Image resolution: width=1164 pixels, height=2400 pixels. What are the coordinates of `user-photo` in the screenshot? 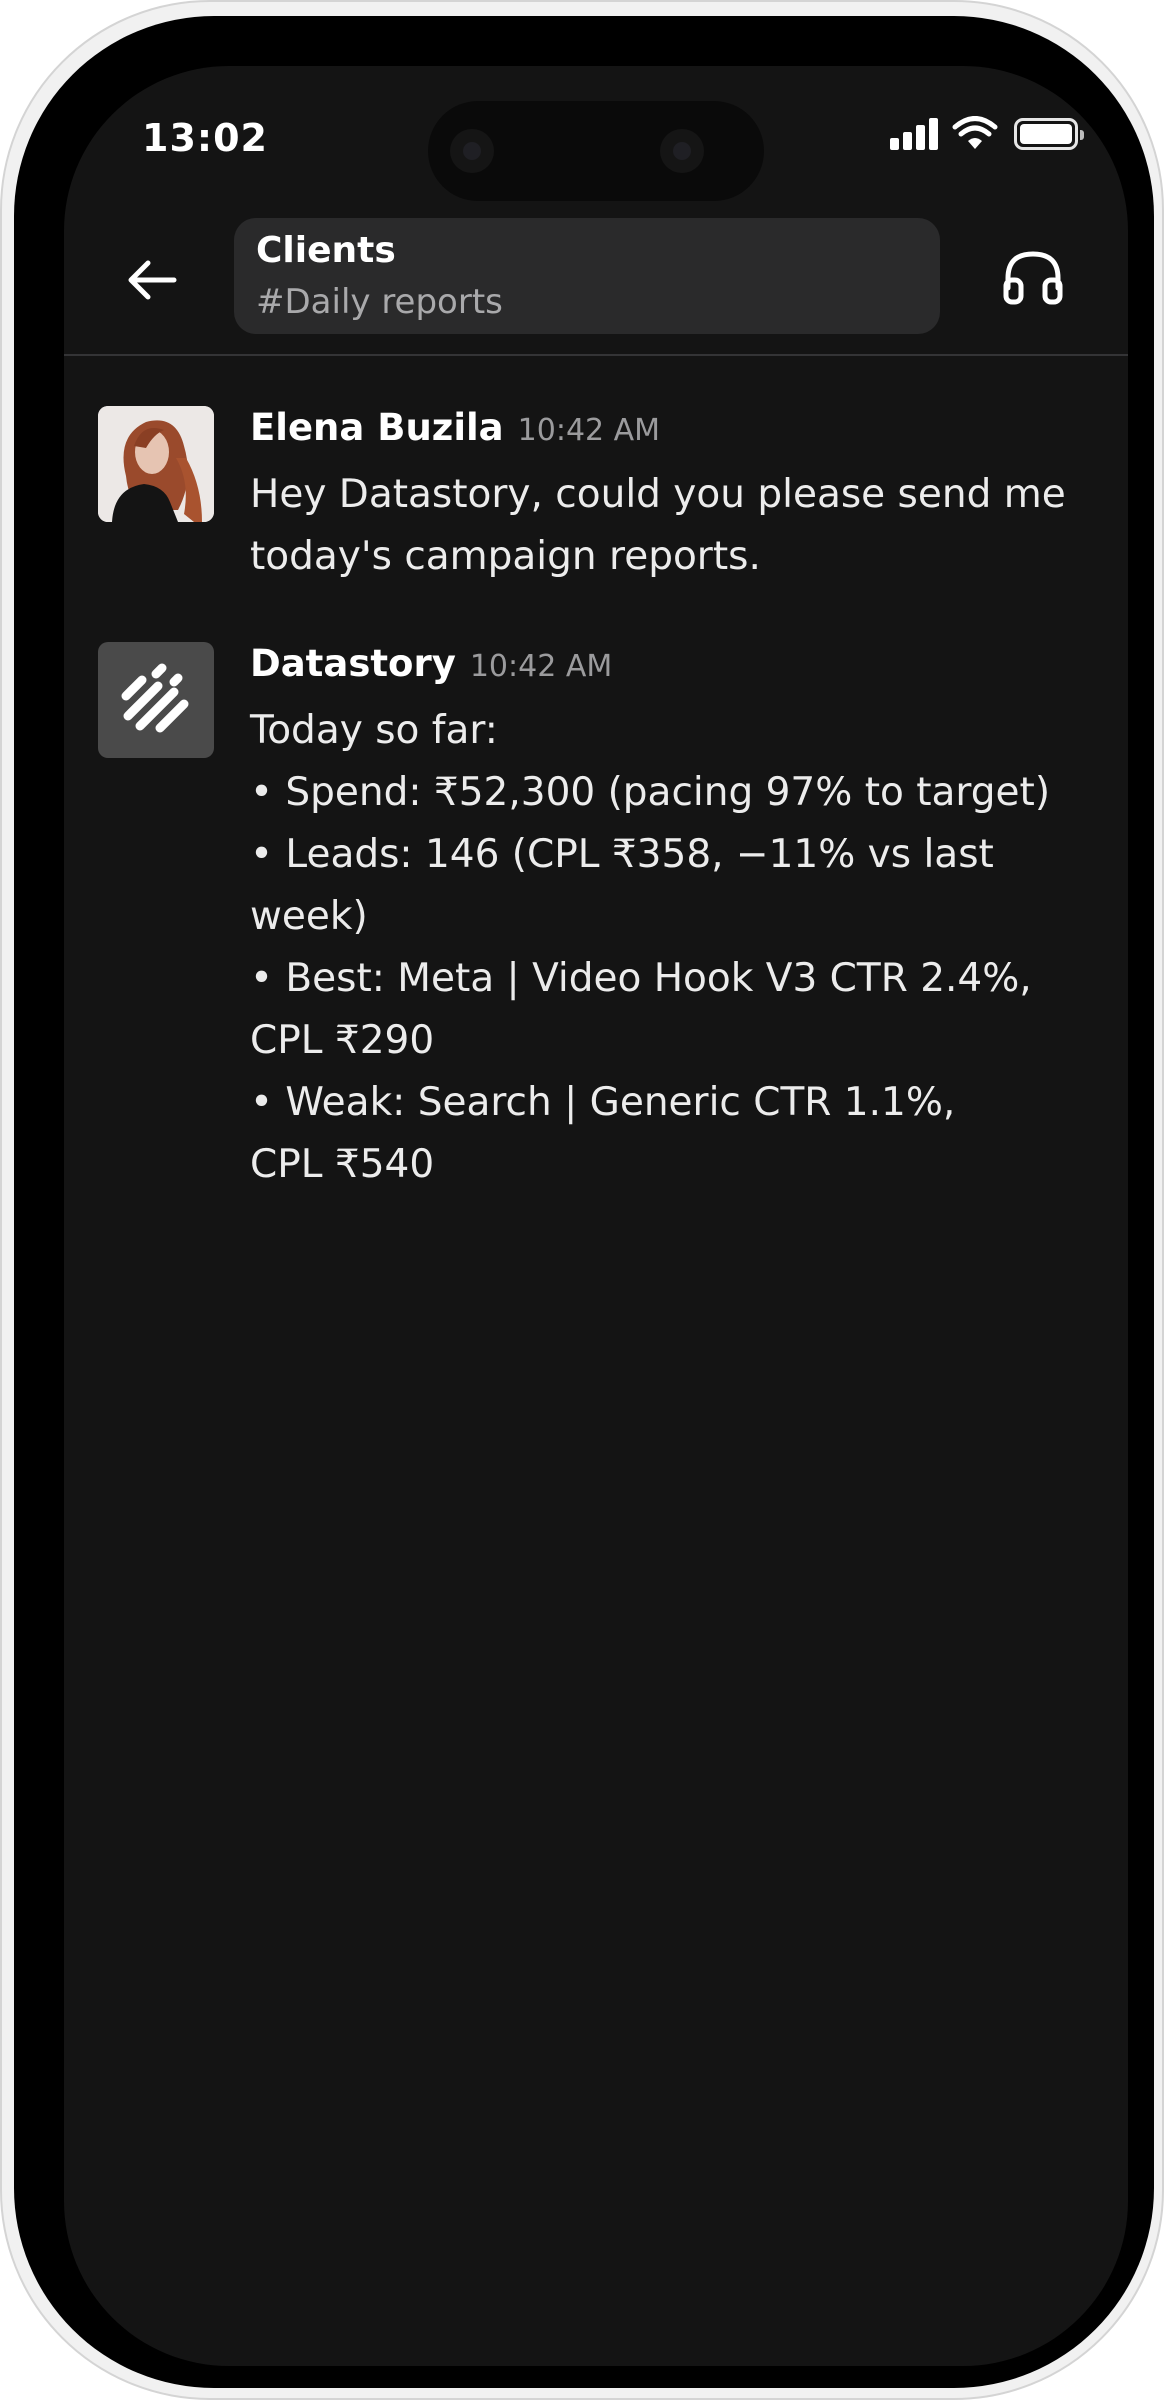 It's located at (156, 464).